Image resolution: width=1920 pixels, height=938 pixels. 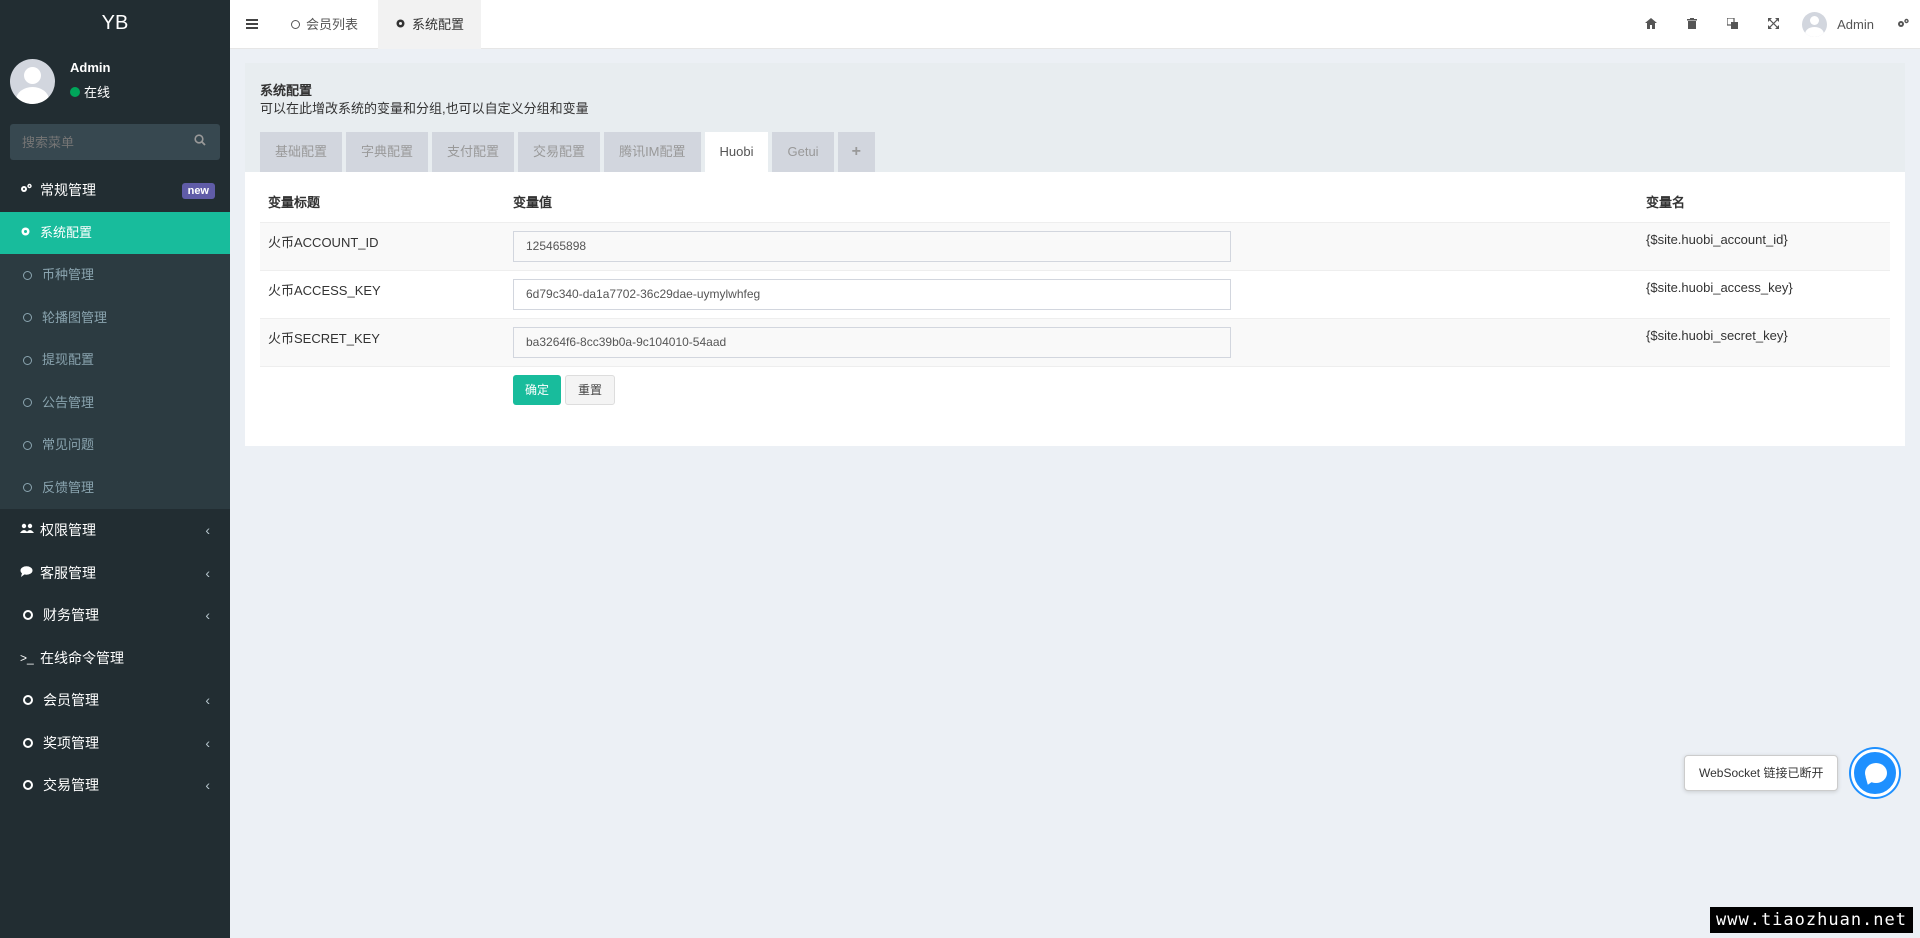 What do you see at coordinates (115, 743) in the screenshot?
I see `sidebar-item-award: 奖项管理 ‹` at bounding box center [115, 743].